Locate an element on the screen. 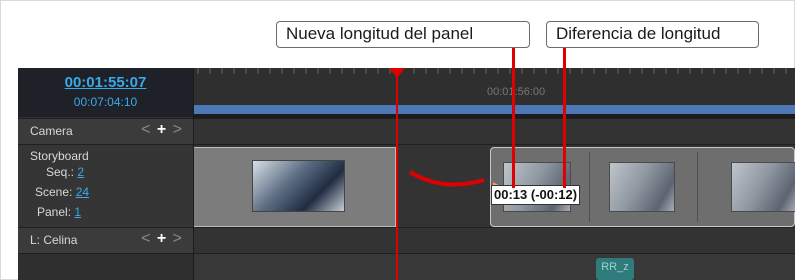  callout-length-difference: Diferencia de longitud is located at coordinates (652, 34).